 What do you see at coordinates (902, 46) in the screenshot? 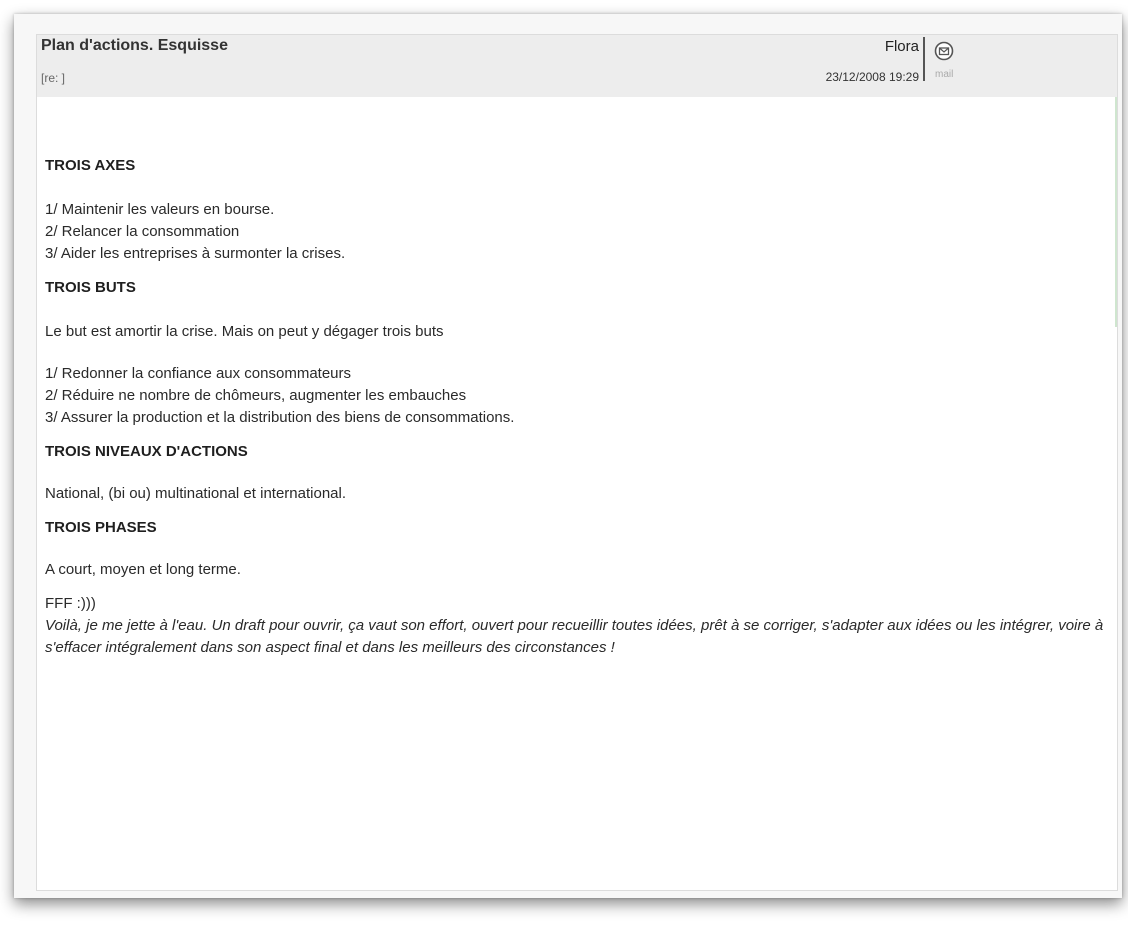
I see `author-name: Flora` at bounding box center [902, 46].